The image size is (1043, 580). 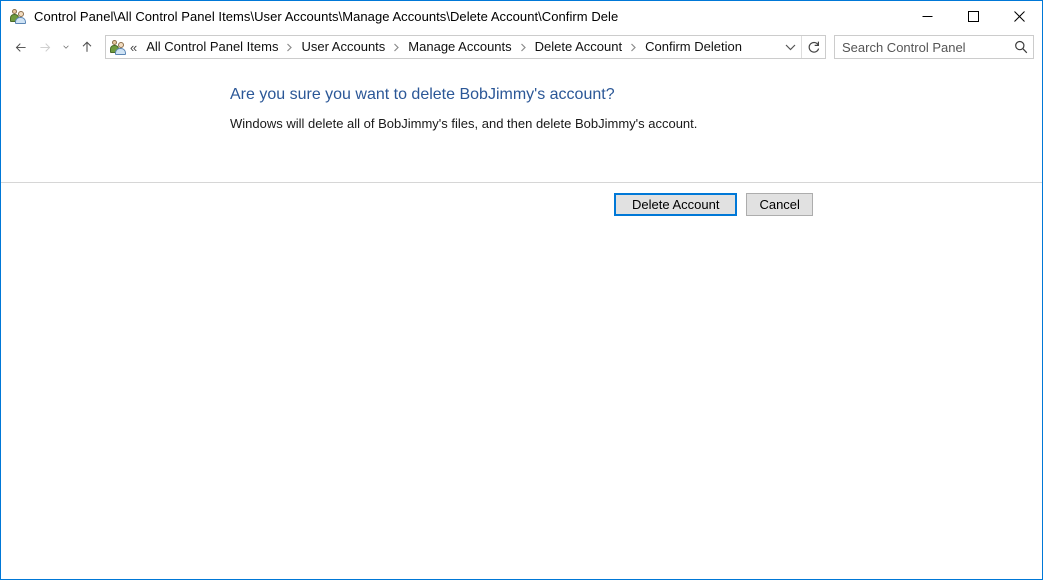 I want to click on search-button, so click(x=1021, y=47).